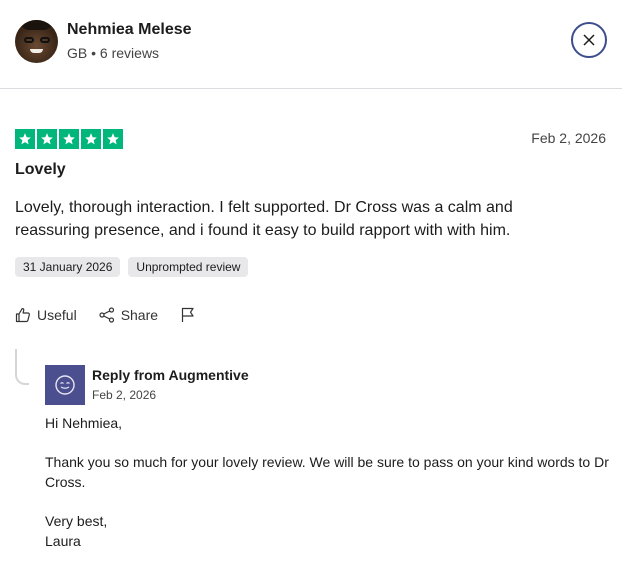  I want to click on reply-greeting: Hi Nehmiea,, so click(84, 423).